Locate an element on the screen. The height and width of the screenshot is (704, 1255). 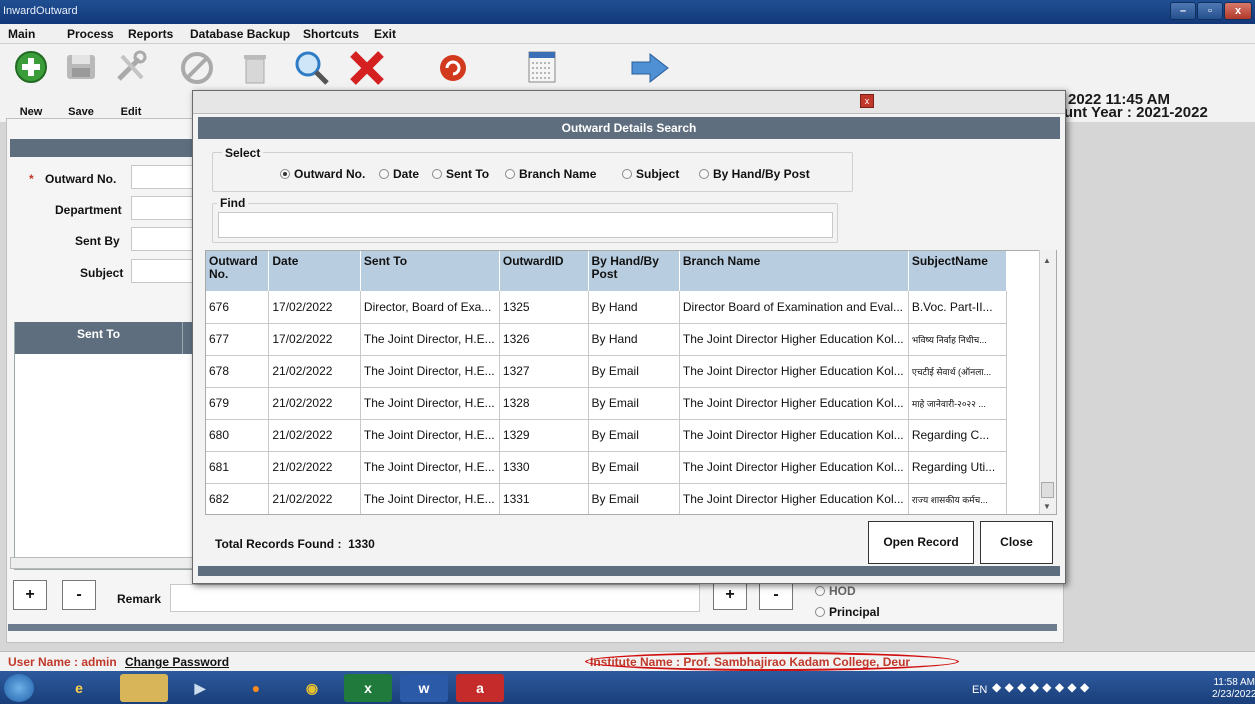
outward-no-input is located at coordinates (162, 177).